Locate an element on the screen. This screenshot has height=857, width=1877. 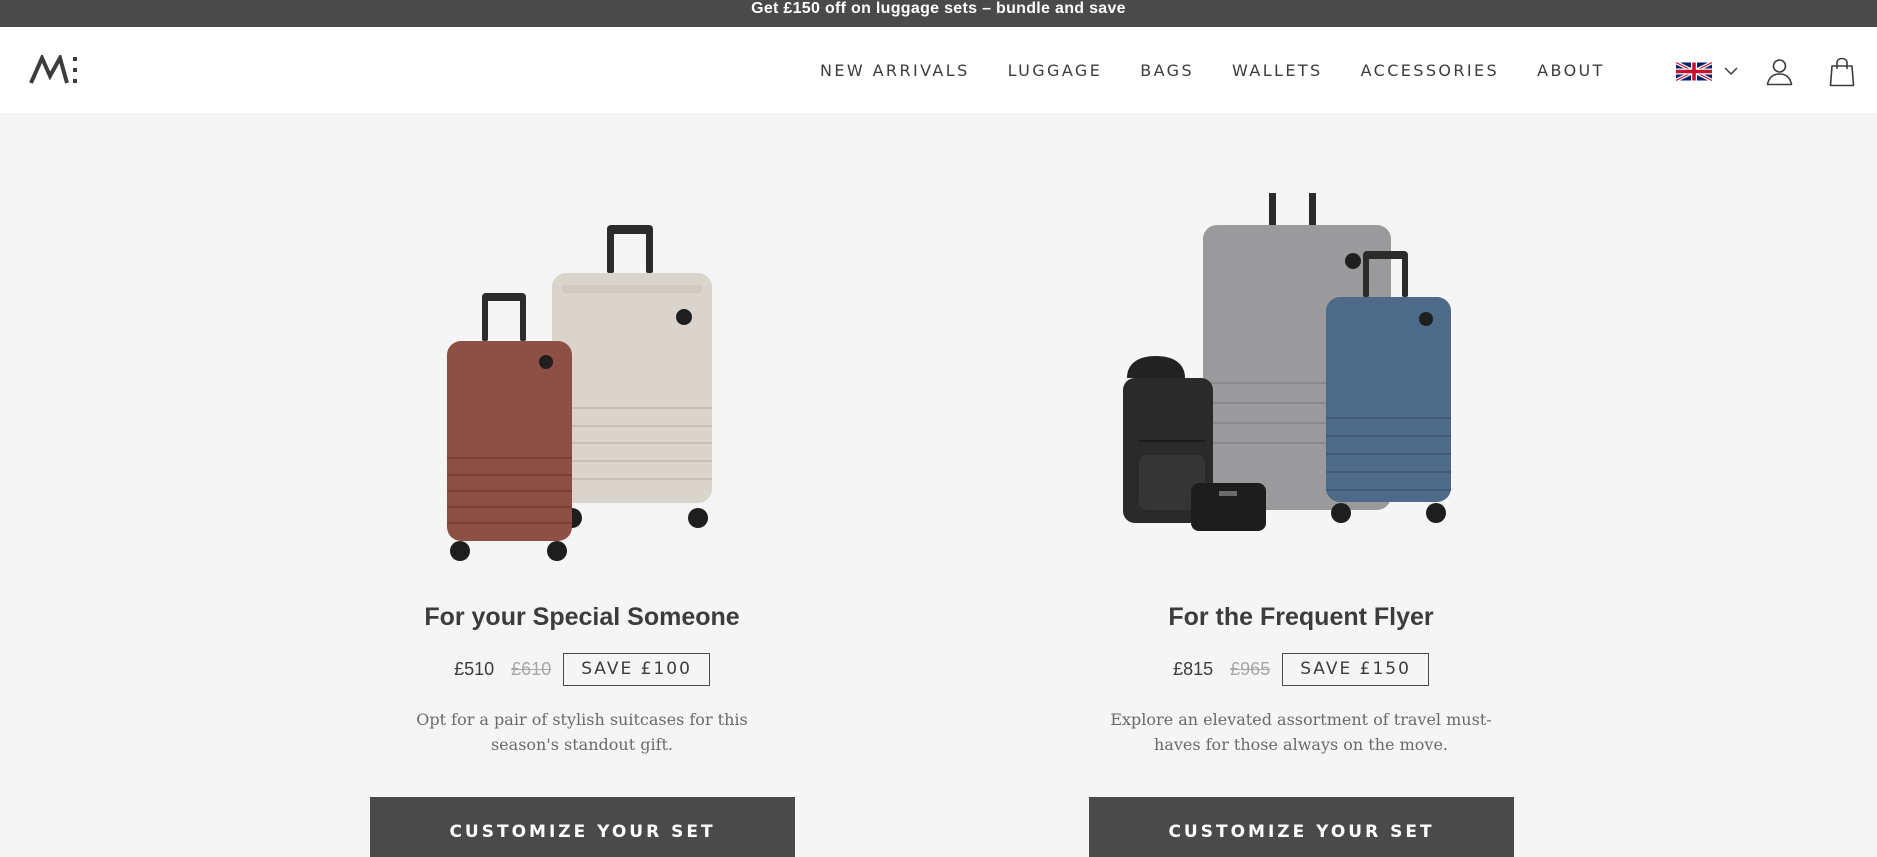
original-price: £965 is located at coordinates (1250, 668).